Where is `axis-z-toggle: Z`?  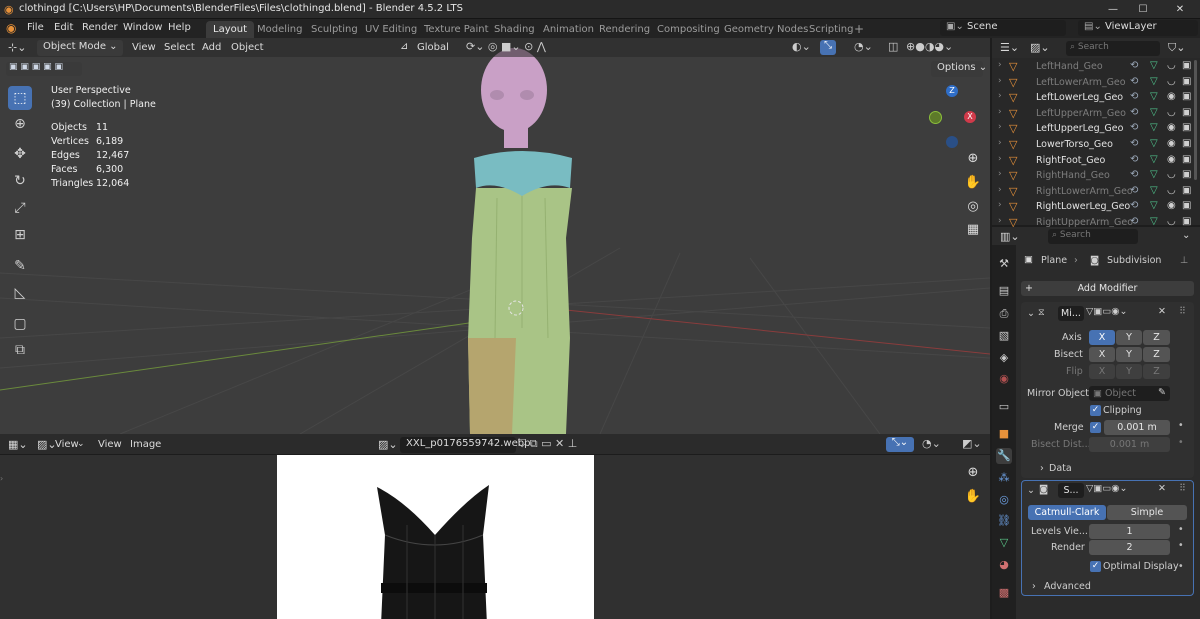
axis-z-toggle: Z is located at coordinates (1156, 337).